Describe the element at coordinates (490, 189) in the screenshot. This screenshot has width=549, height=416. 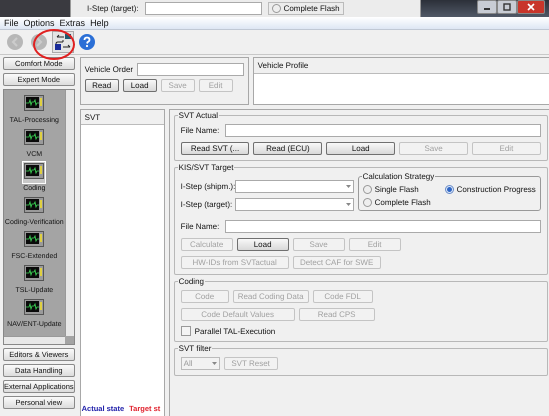
I see `radio-option: Construction Progress` at that location.